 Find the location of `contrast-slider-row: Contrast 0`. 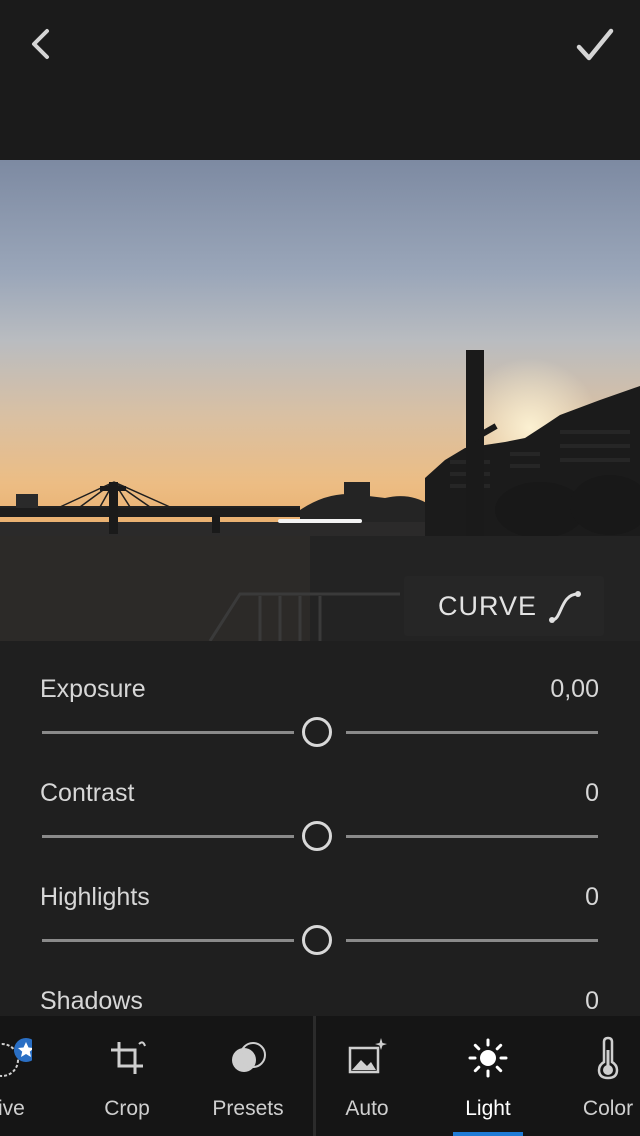

contrast-slider-row: Contrast 0 is located at coordinates (320, 831).